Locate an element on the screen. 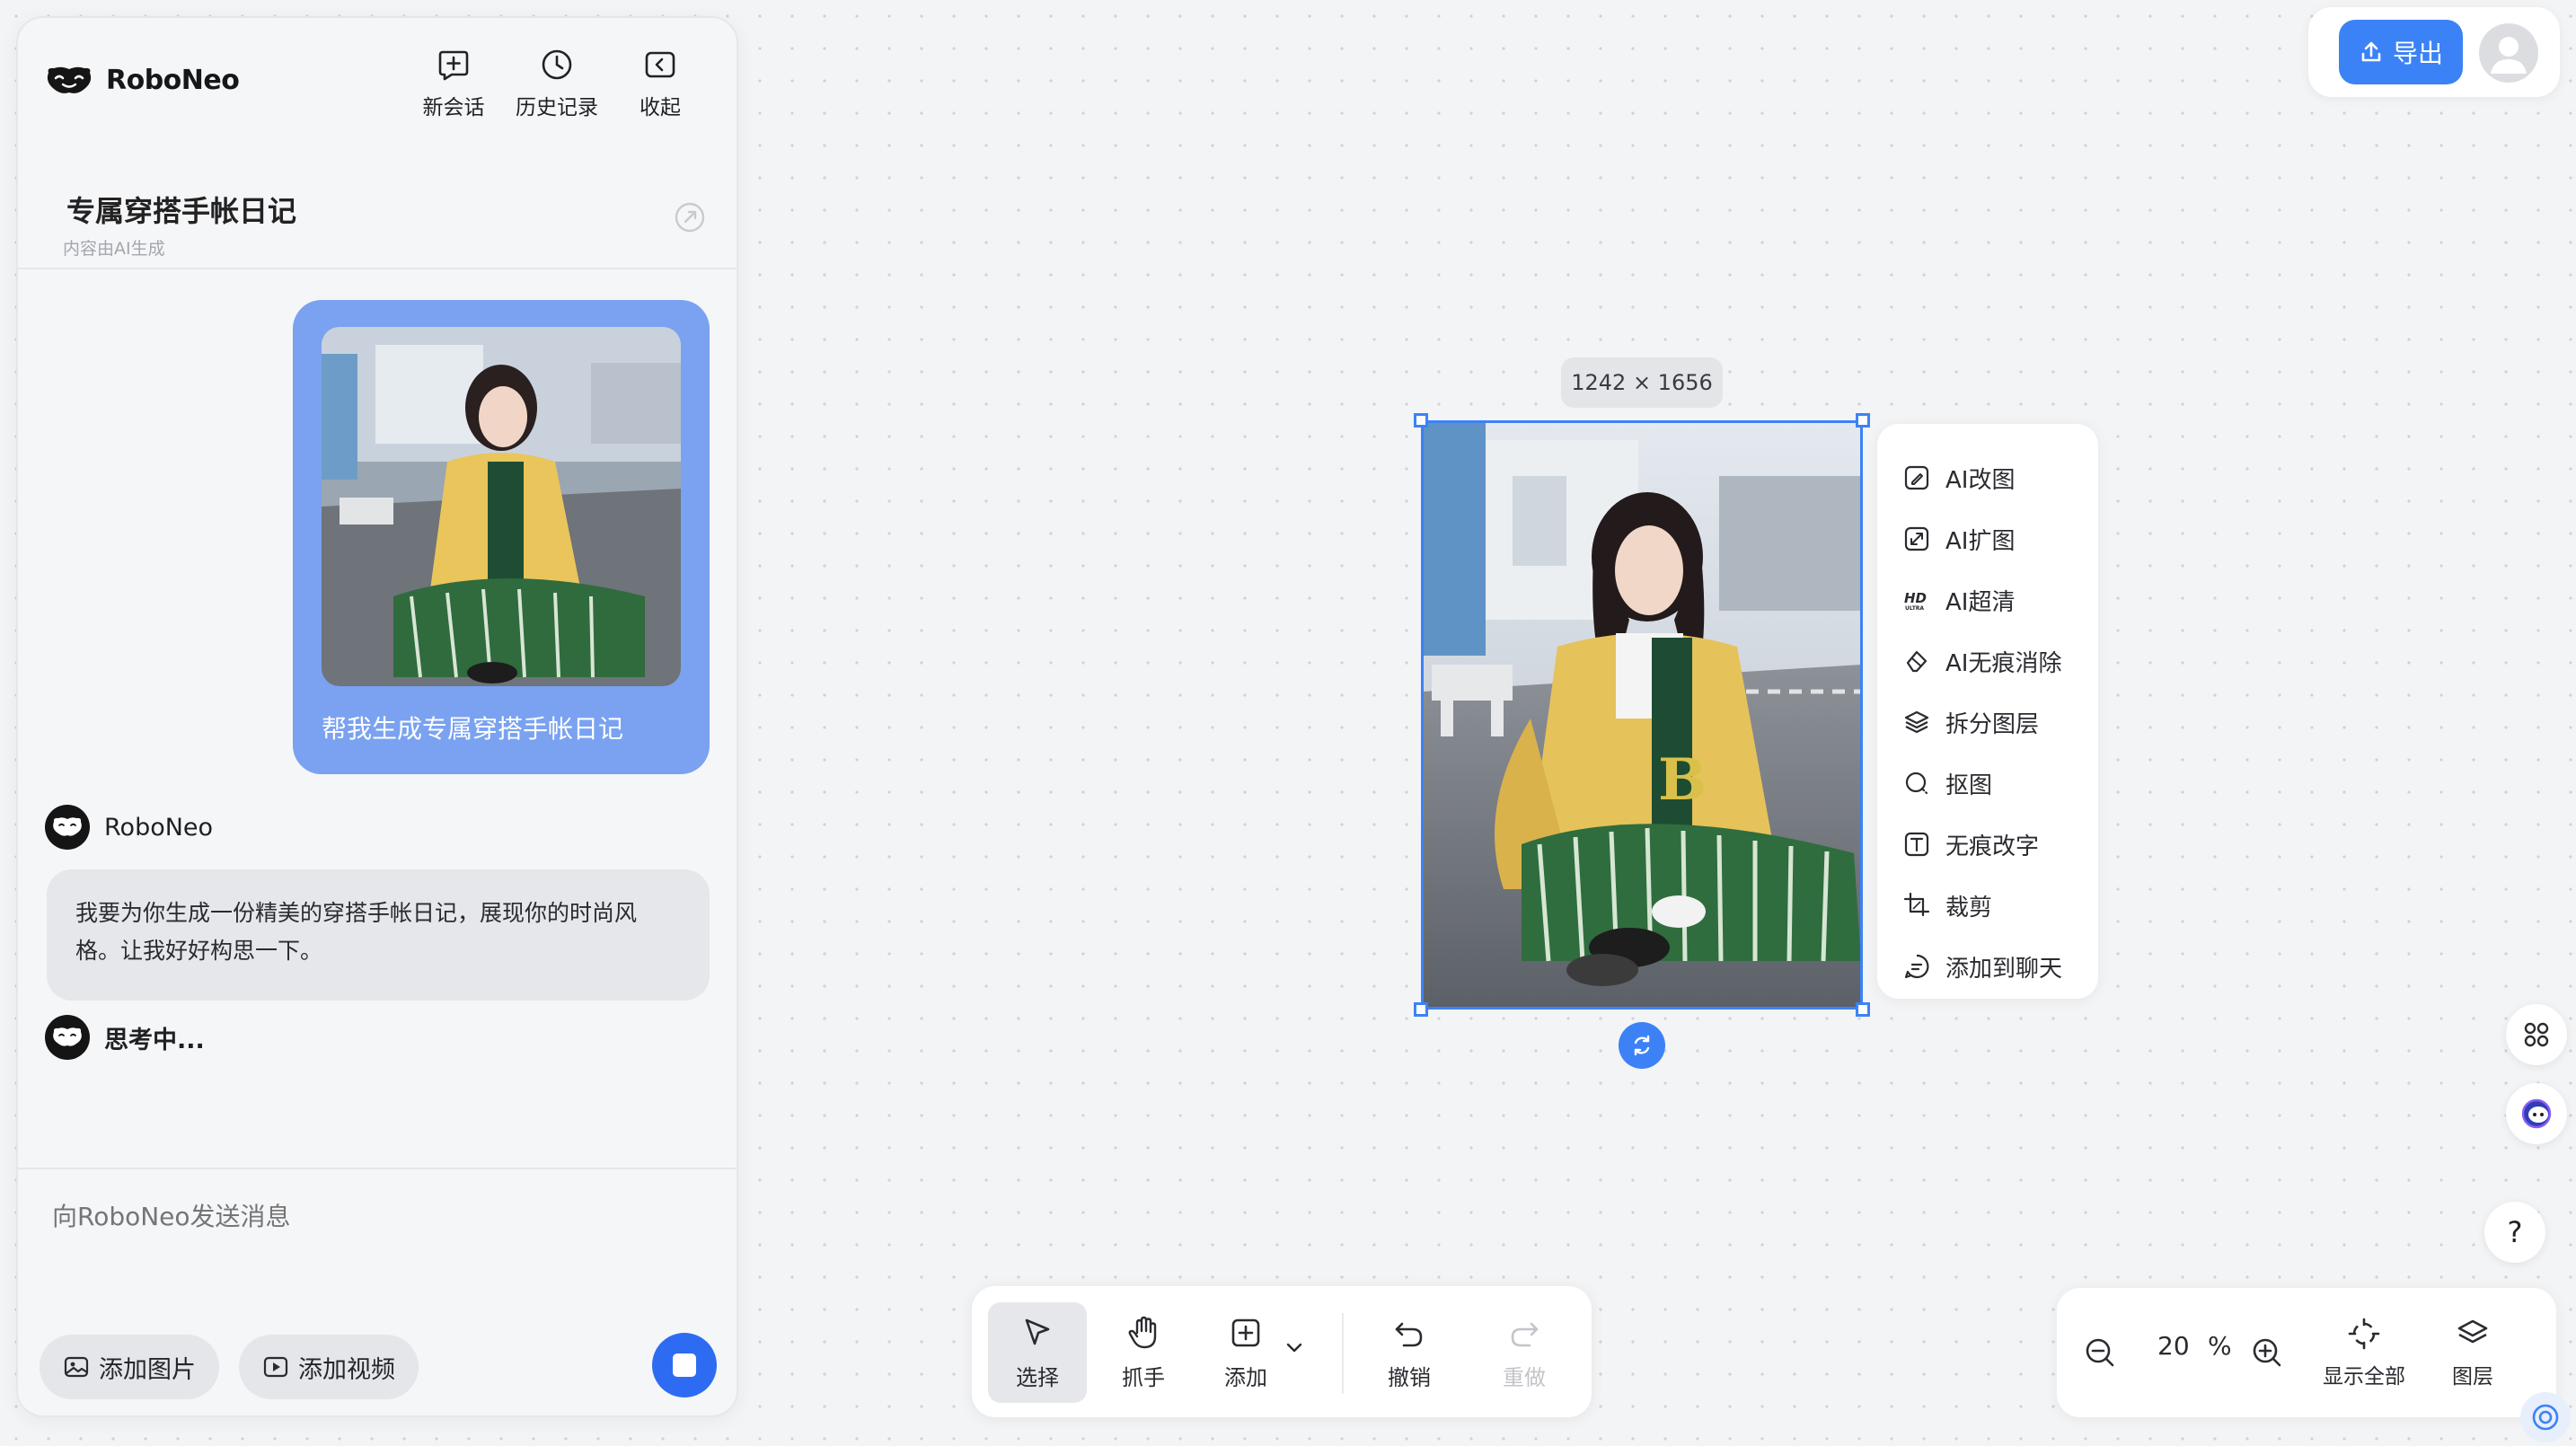 Image resolution: width=2576 pixels, height=1446 pixels. zoom-unit: % is located at coordinates (2220, 1346).